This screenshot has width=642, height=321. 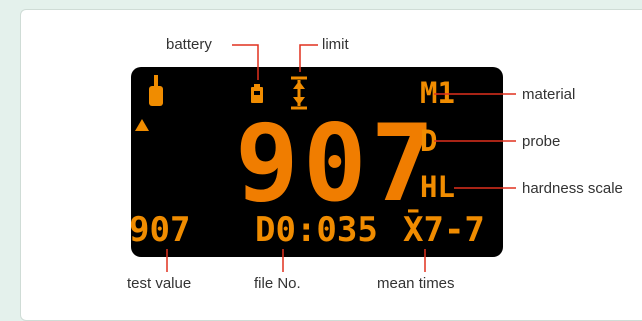 What do you see at coordinates (541, 141) in the screenshot?
I see `probe-label: probe` at bounding box center [541, 141].